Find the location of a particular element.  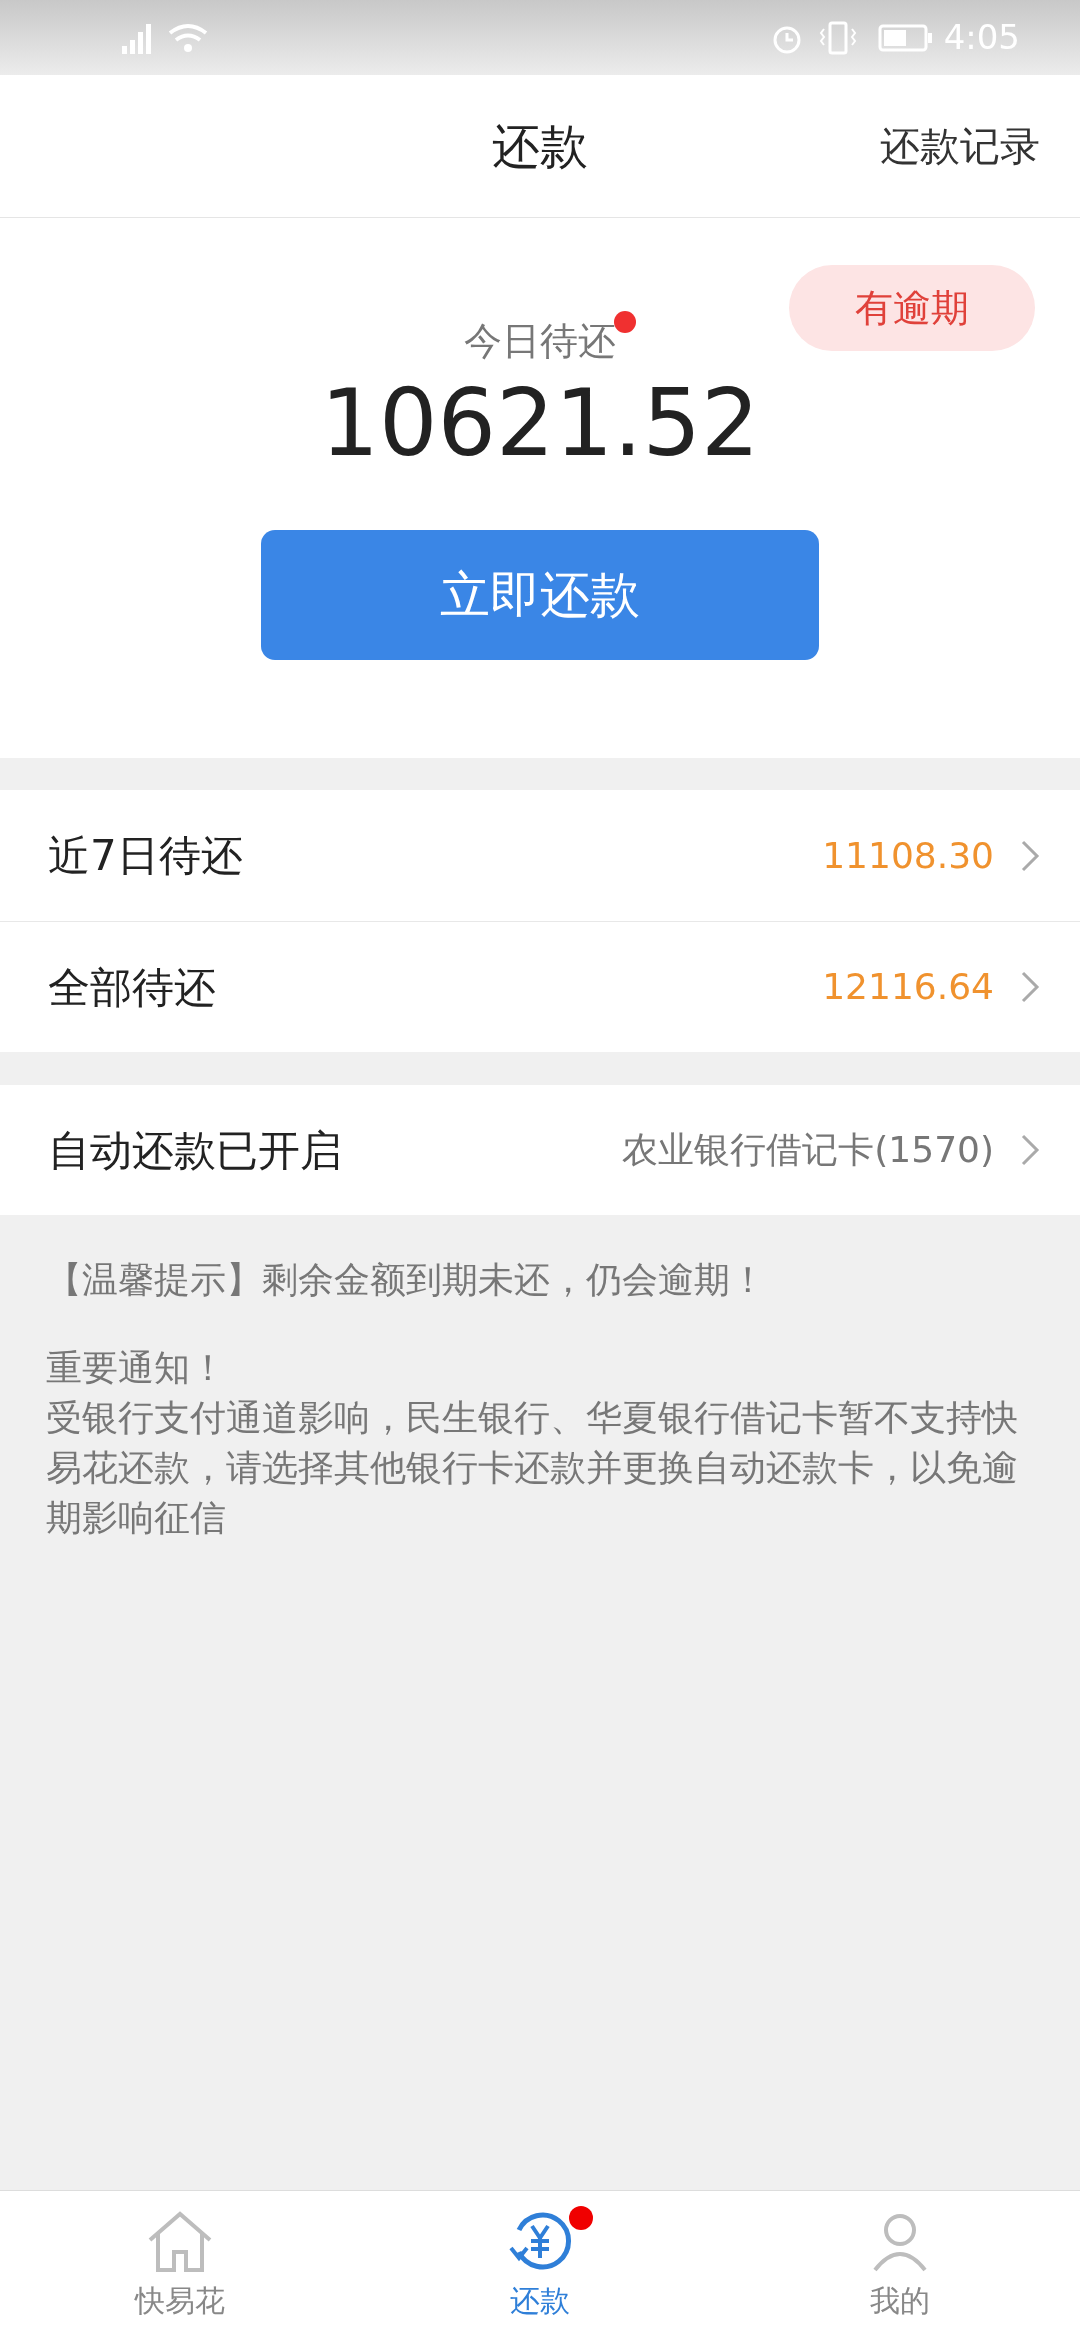

due-today-label: 今日待还 is located at coordinates (540, 341).